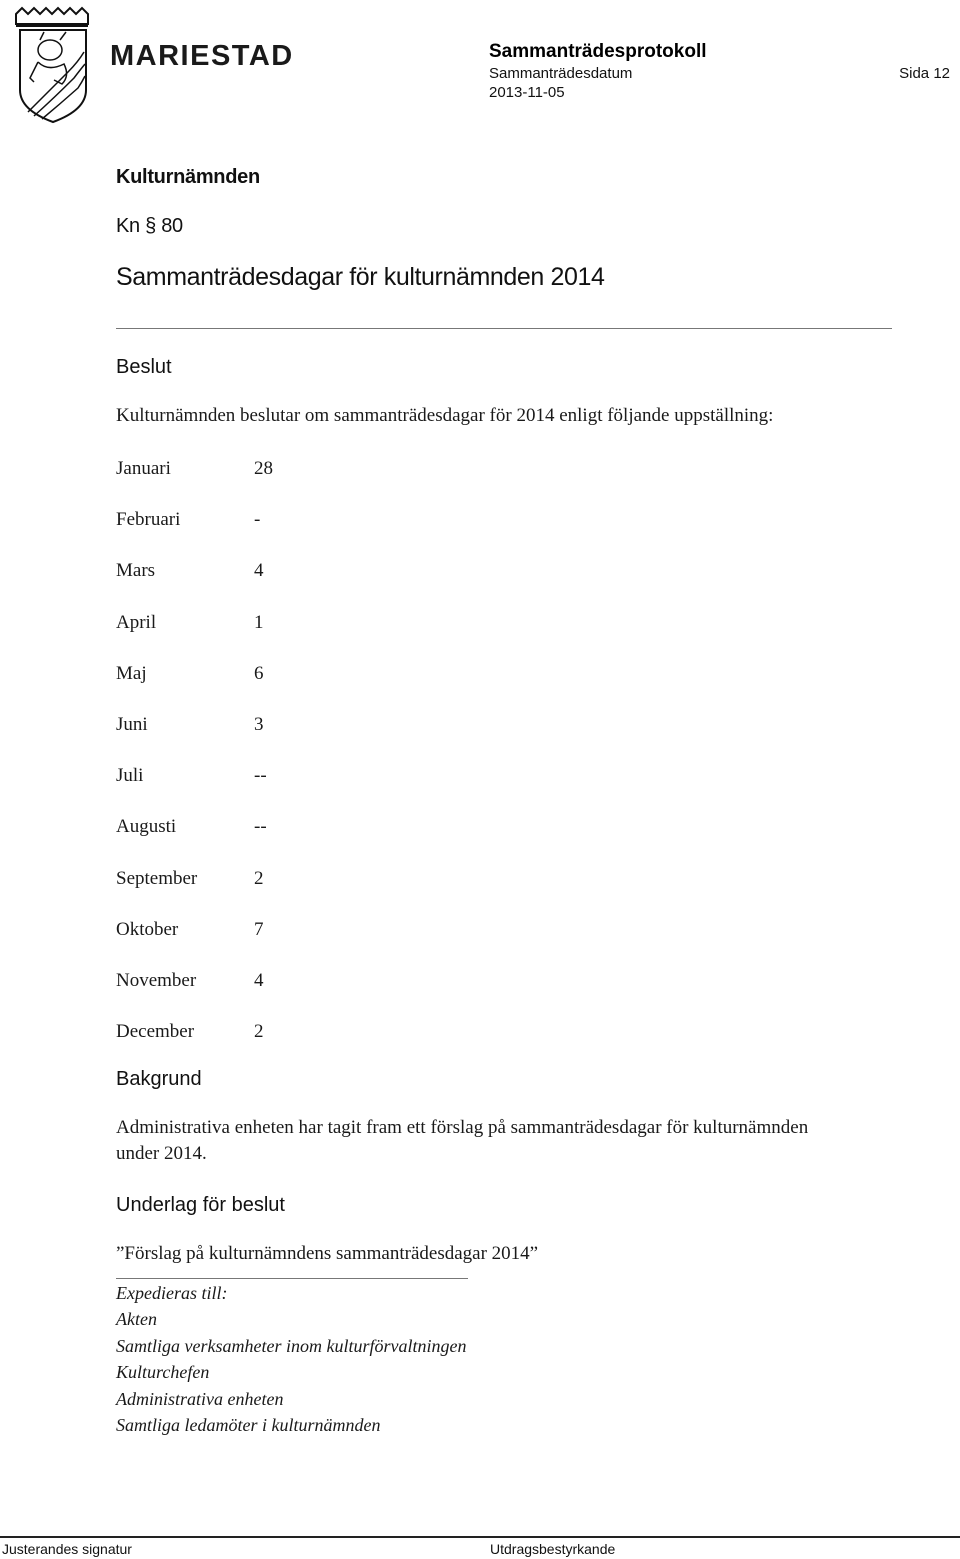 This screenshot has width=960, height=1559. What do you see at coordinates (248, 1425) in the screenshot?
I see `distribution-recipient: Samtliga ledamöter i kulturnämnden` at bounding box center [248, 1425].